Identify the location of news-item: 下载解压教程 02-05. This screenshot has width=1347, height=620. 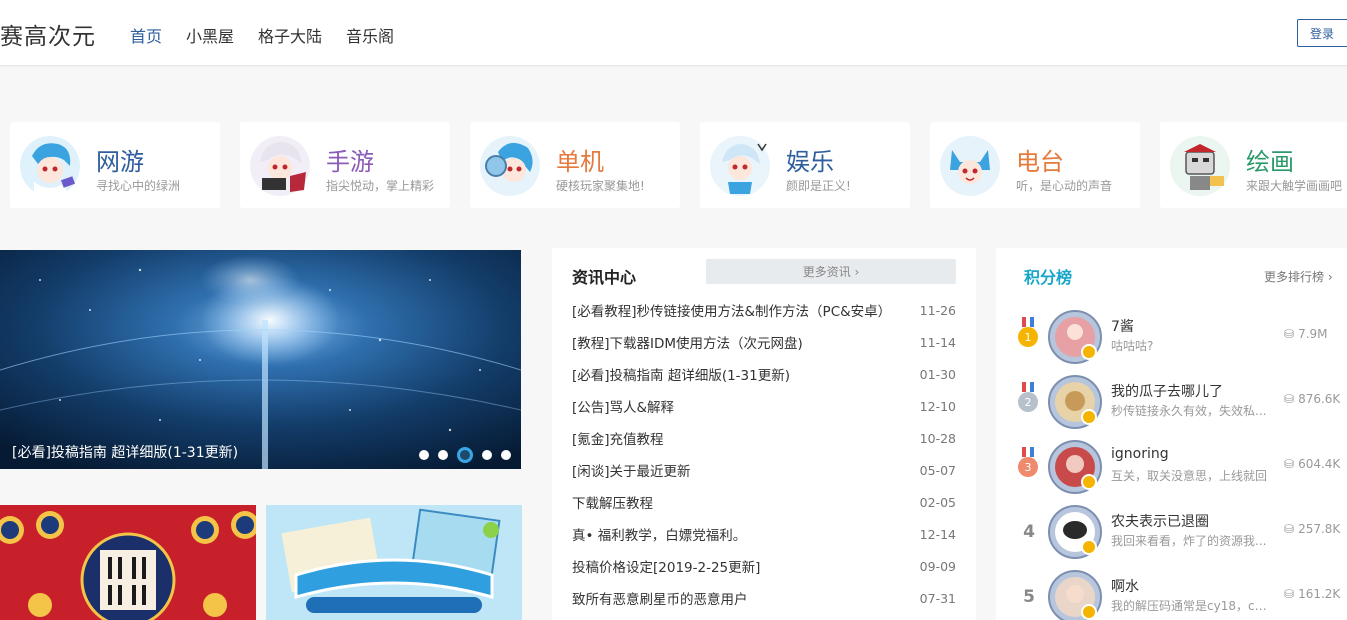
(764, 502).